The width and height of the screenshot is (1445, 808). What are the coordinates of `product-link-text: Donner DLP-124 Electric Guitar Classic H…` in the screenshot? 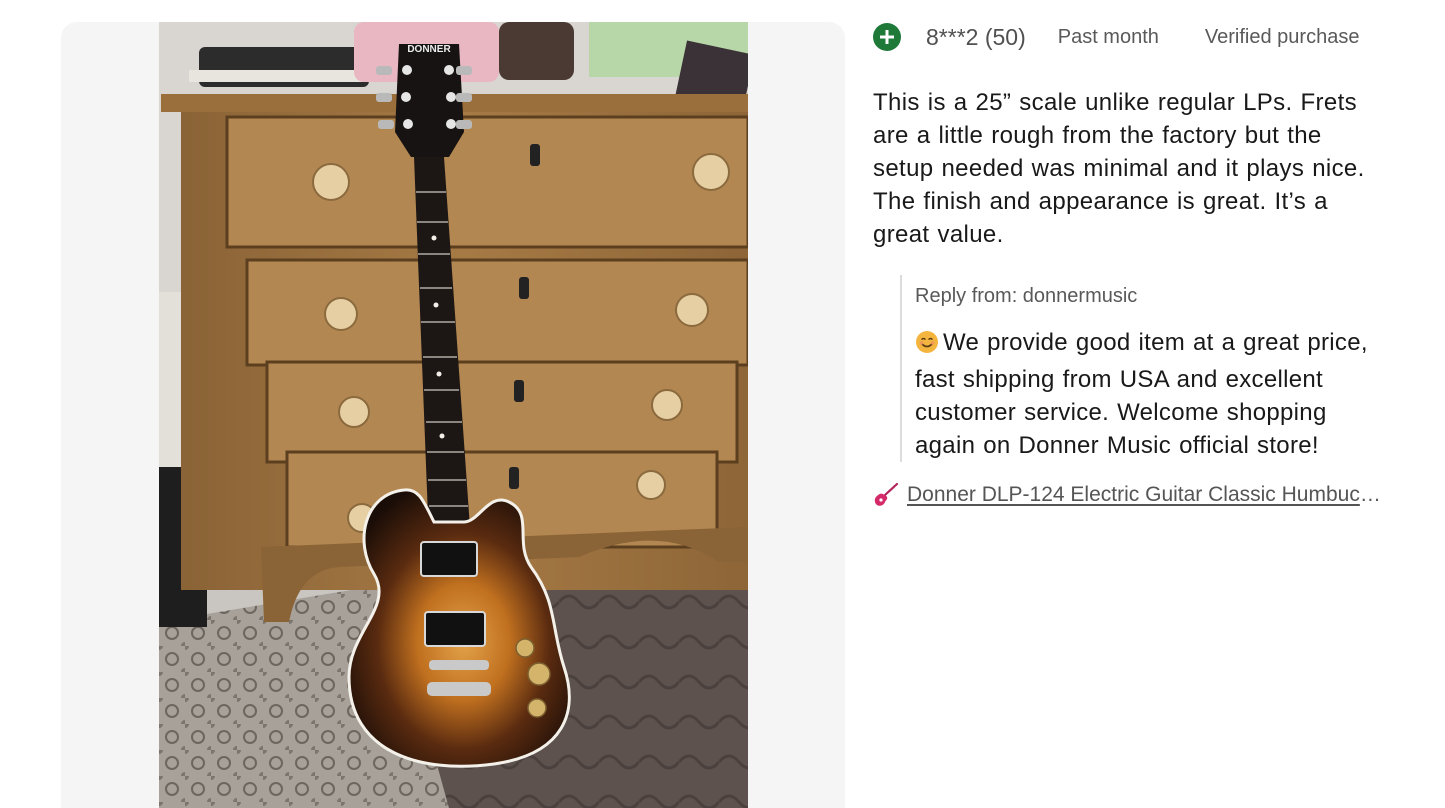 It's located at (1149, 495).